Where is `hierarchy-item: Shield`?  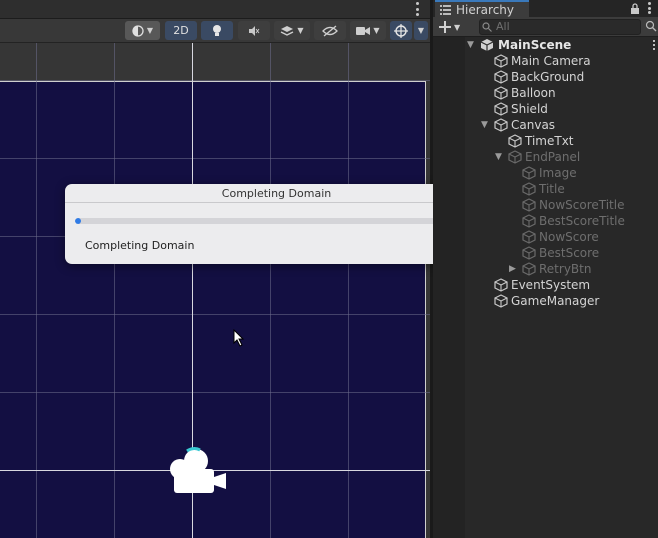
hierarchy-item: Shield is located at coordinates (545, 109).